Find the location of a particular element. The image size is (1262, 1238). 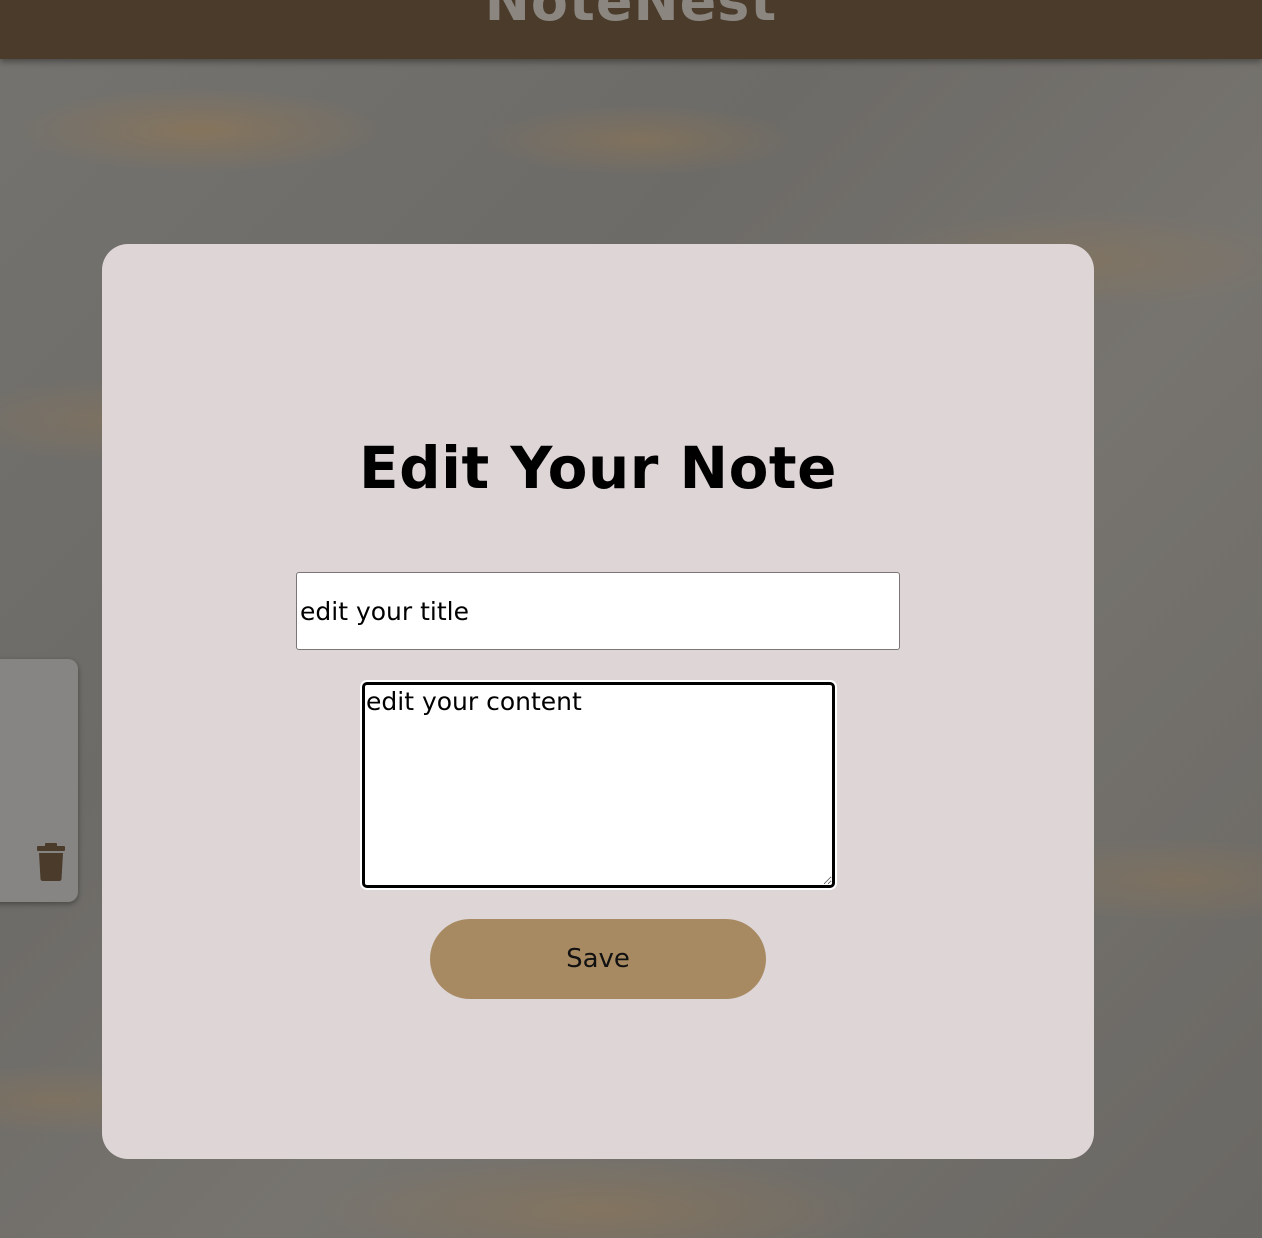

top-bar: NoteNest is located at coordinates (631, 29).